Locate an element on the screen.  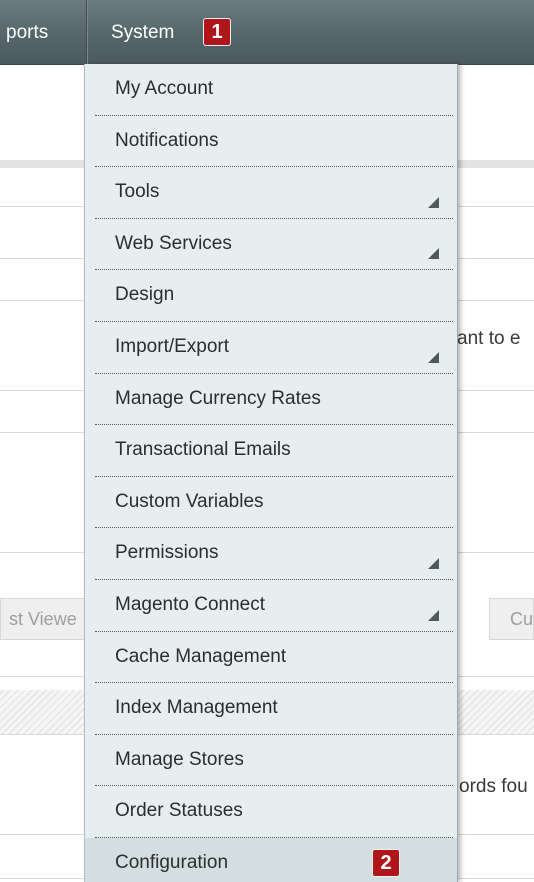
top-nav-bar: ports System 1 is located at coordinates (267, 32).